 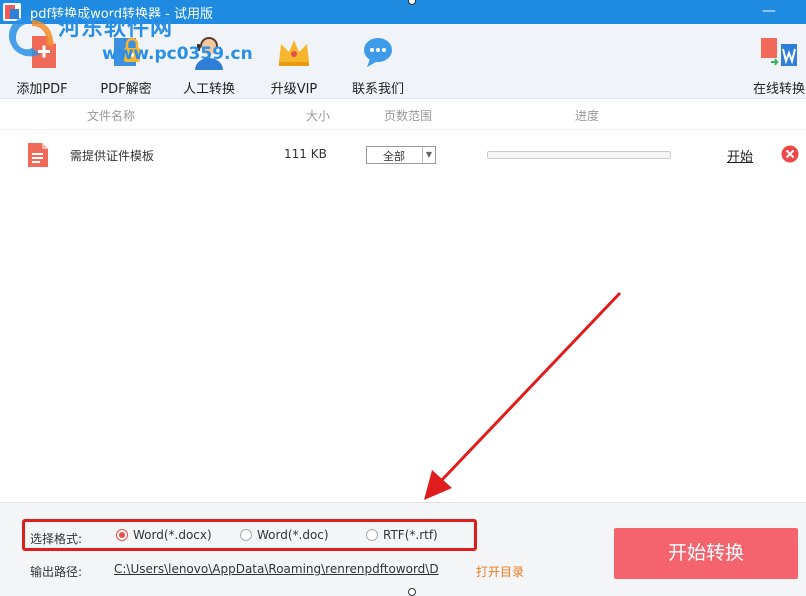 I want to click on file-size: 111 KB, so click(x=305, y=154).